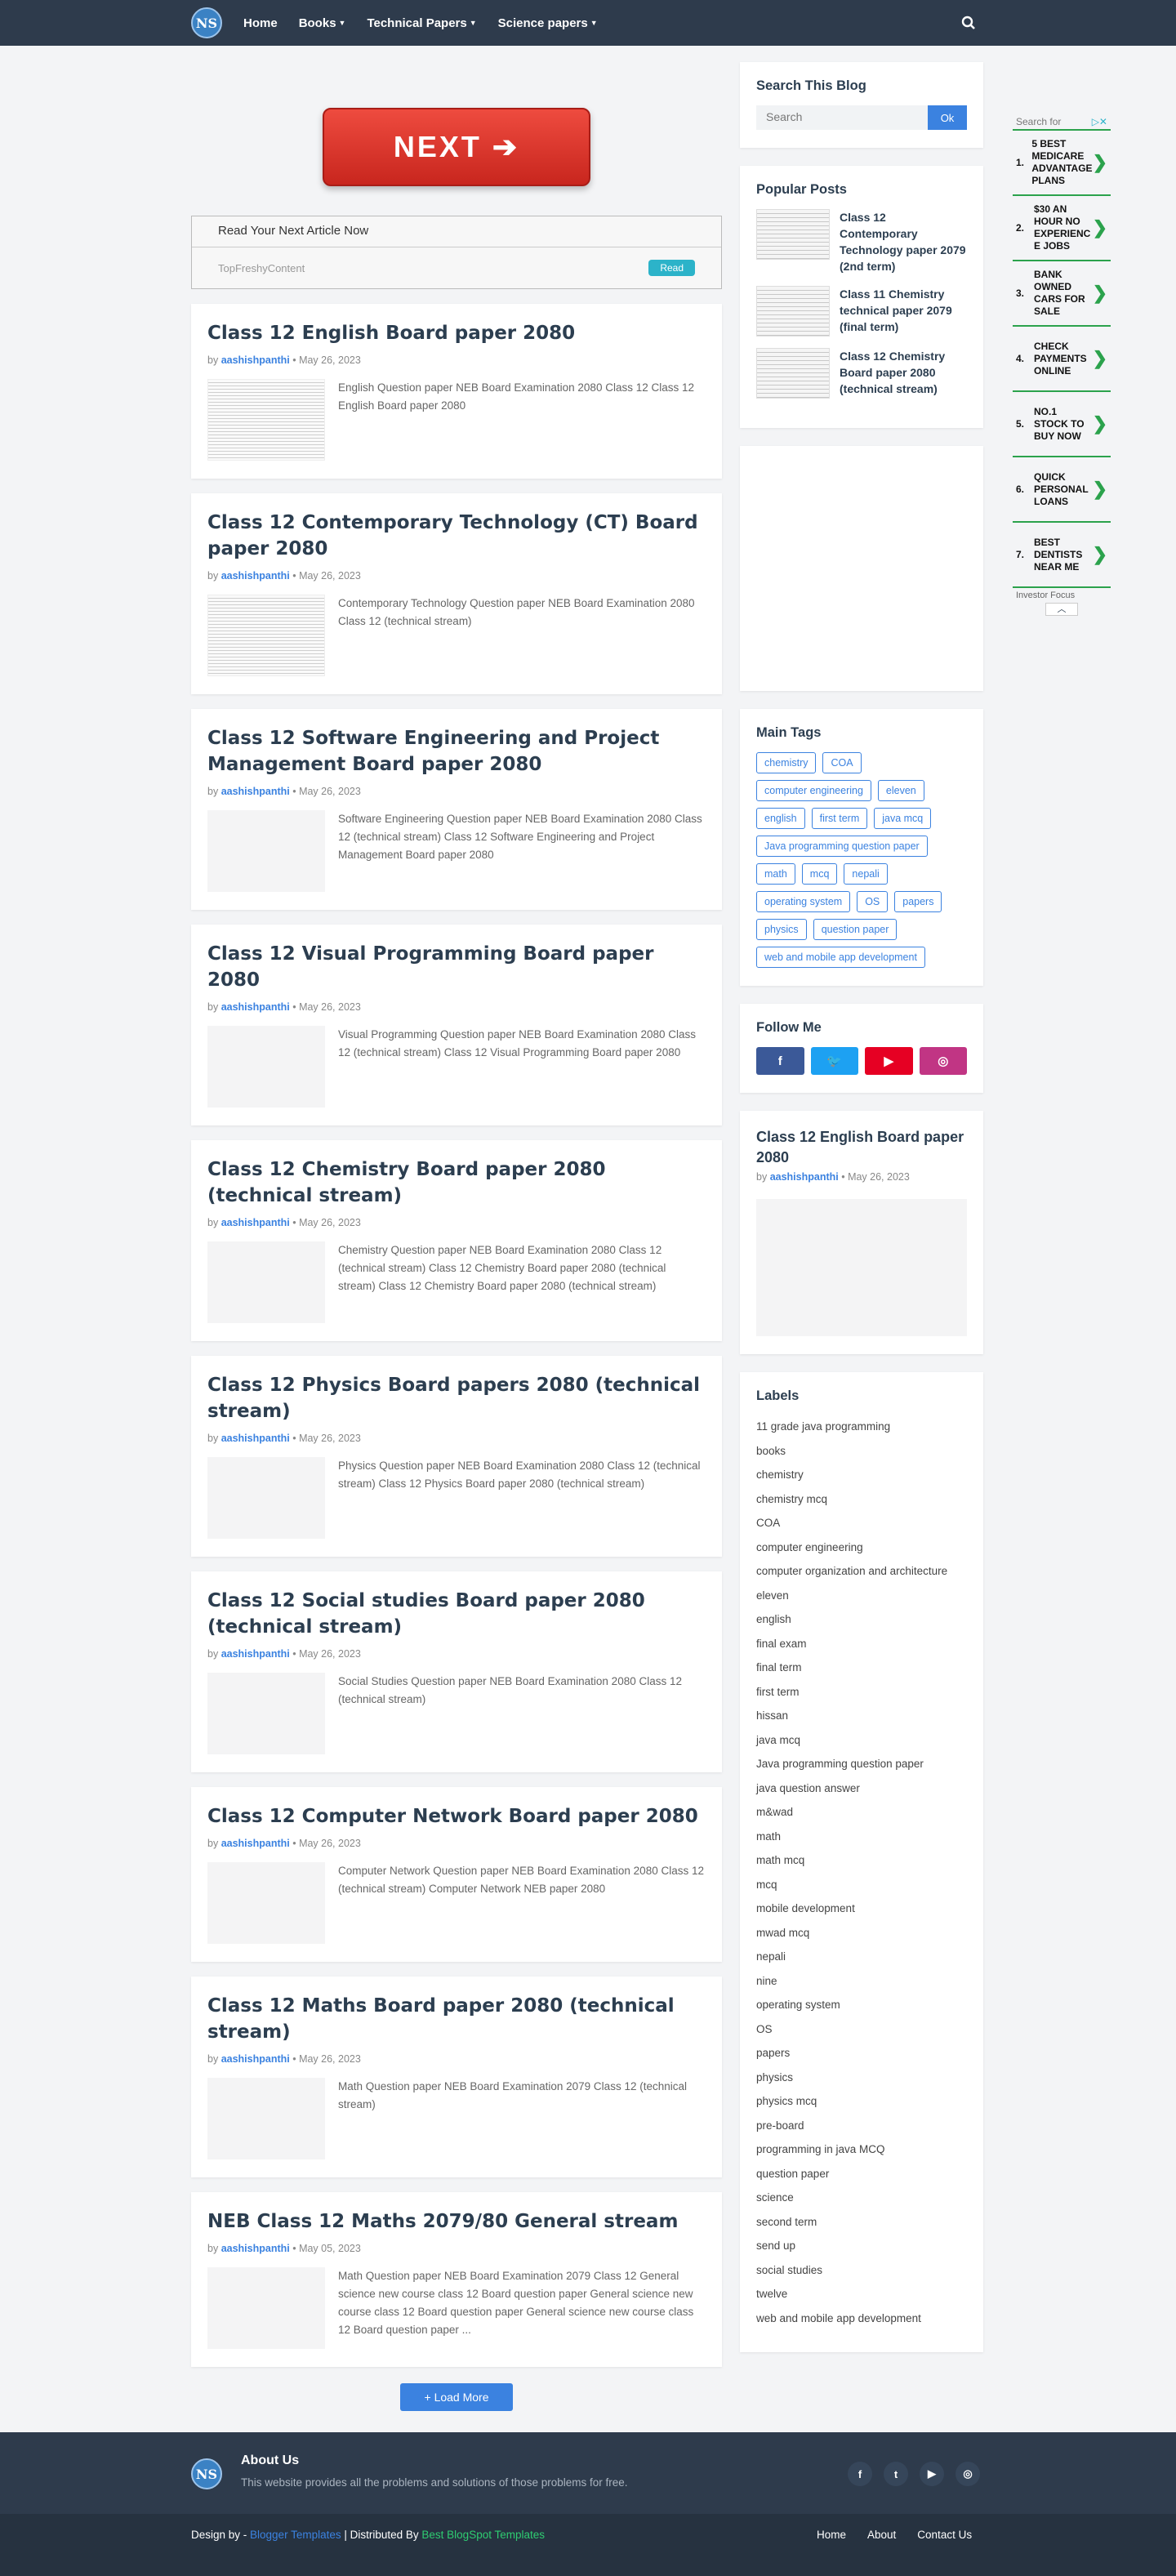 This screenshot has height=2576, width=1176. I want to click on label-link: pre-board, so click(861, 2125).